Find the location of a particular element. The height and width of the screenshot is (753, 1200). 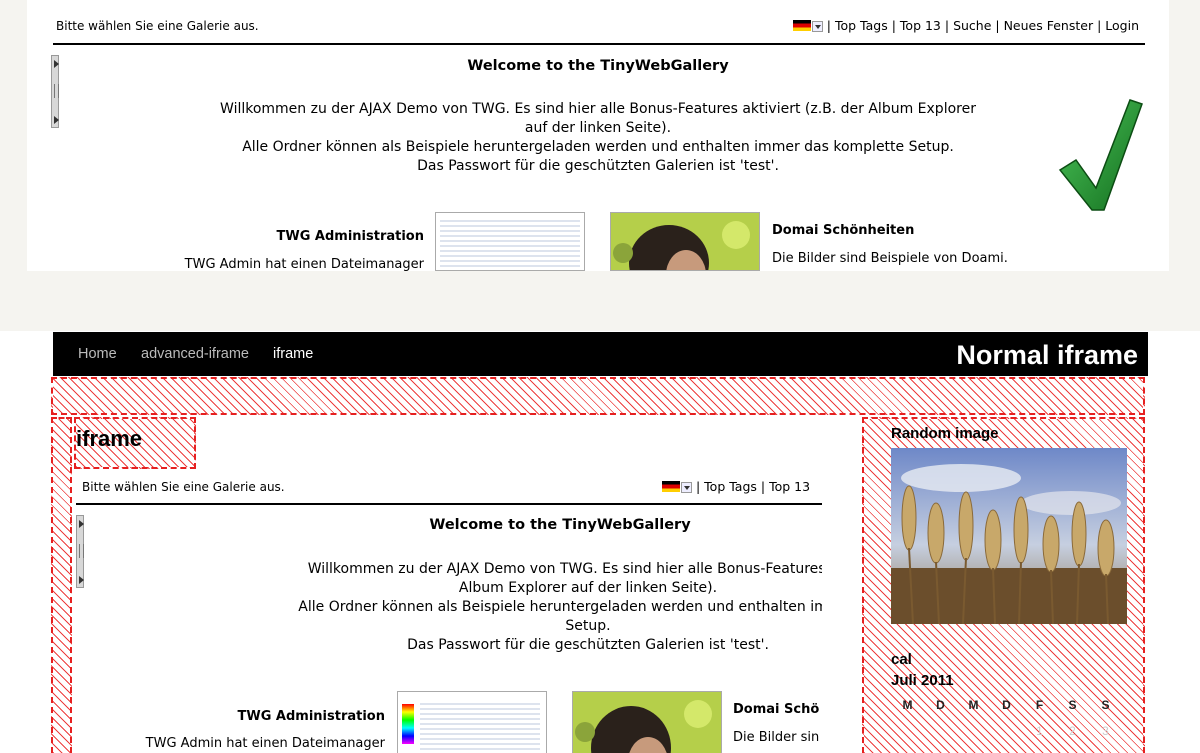

inner-album-explorer-handle is located at coordinates (80, 551).